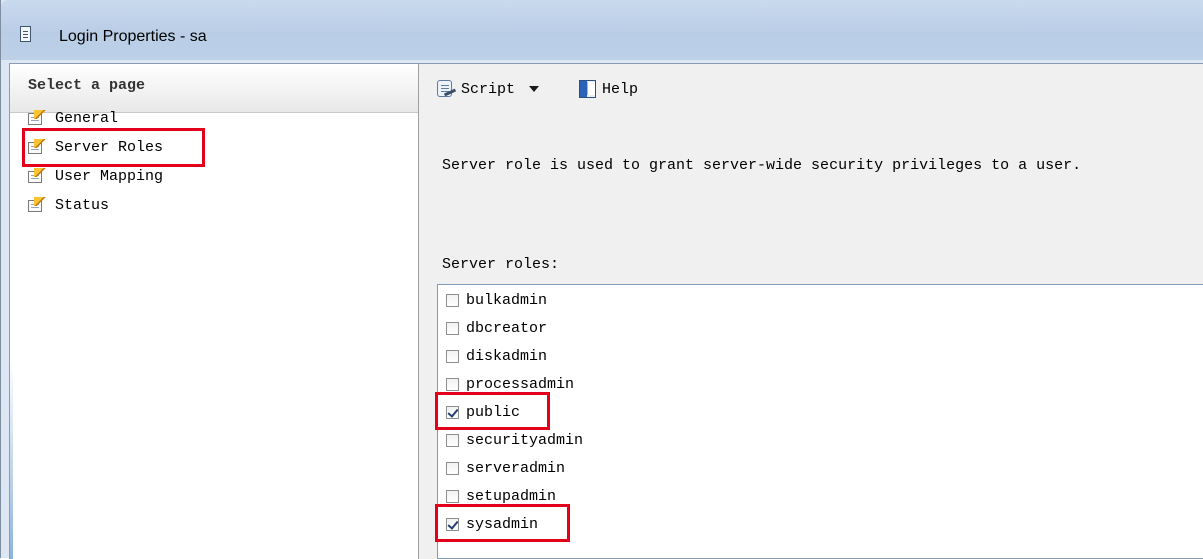  What do you see at coordinates (602, 30) in the screenshot?
I see `title-bar: Login Properties - sa` at bounding box center [602, 30].